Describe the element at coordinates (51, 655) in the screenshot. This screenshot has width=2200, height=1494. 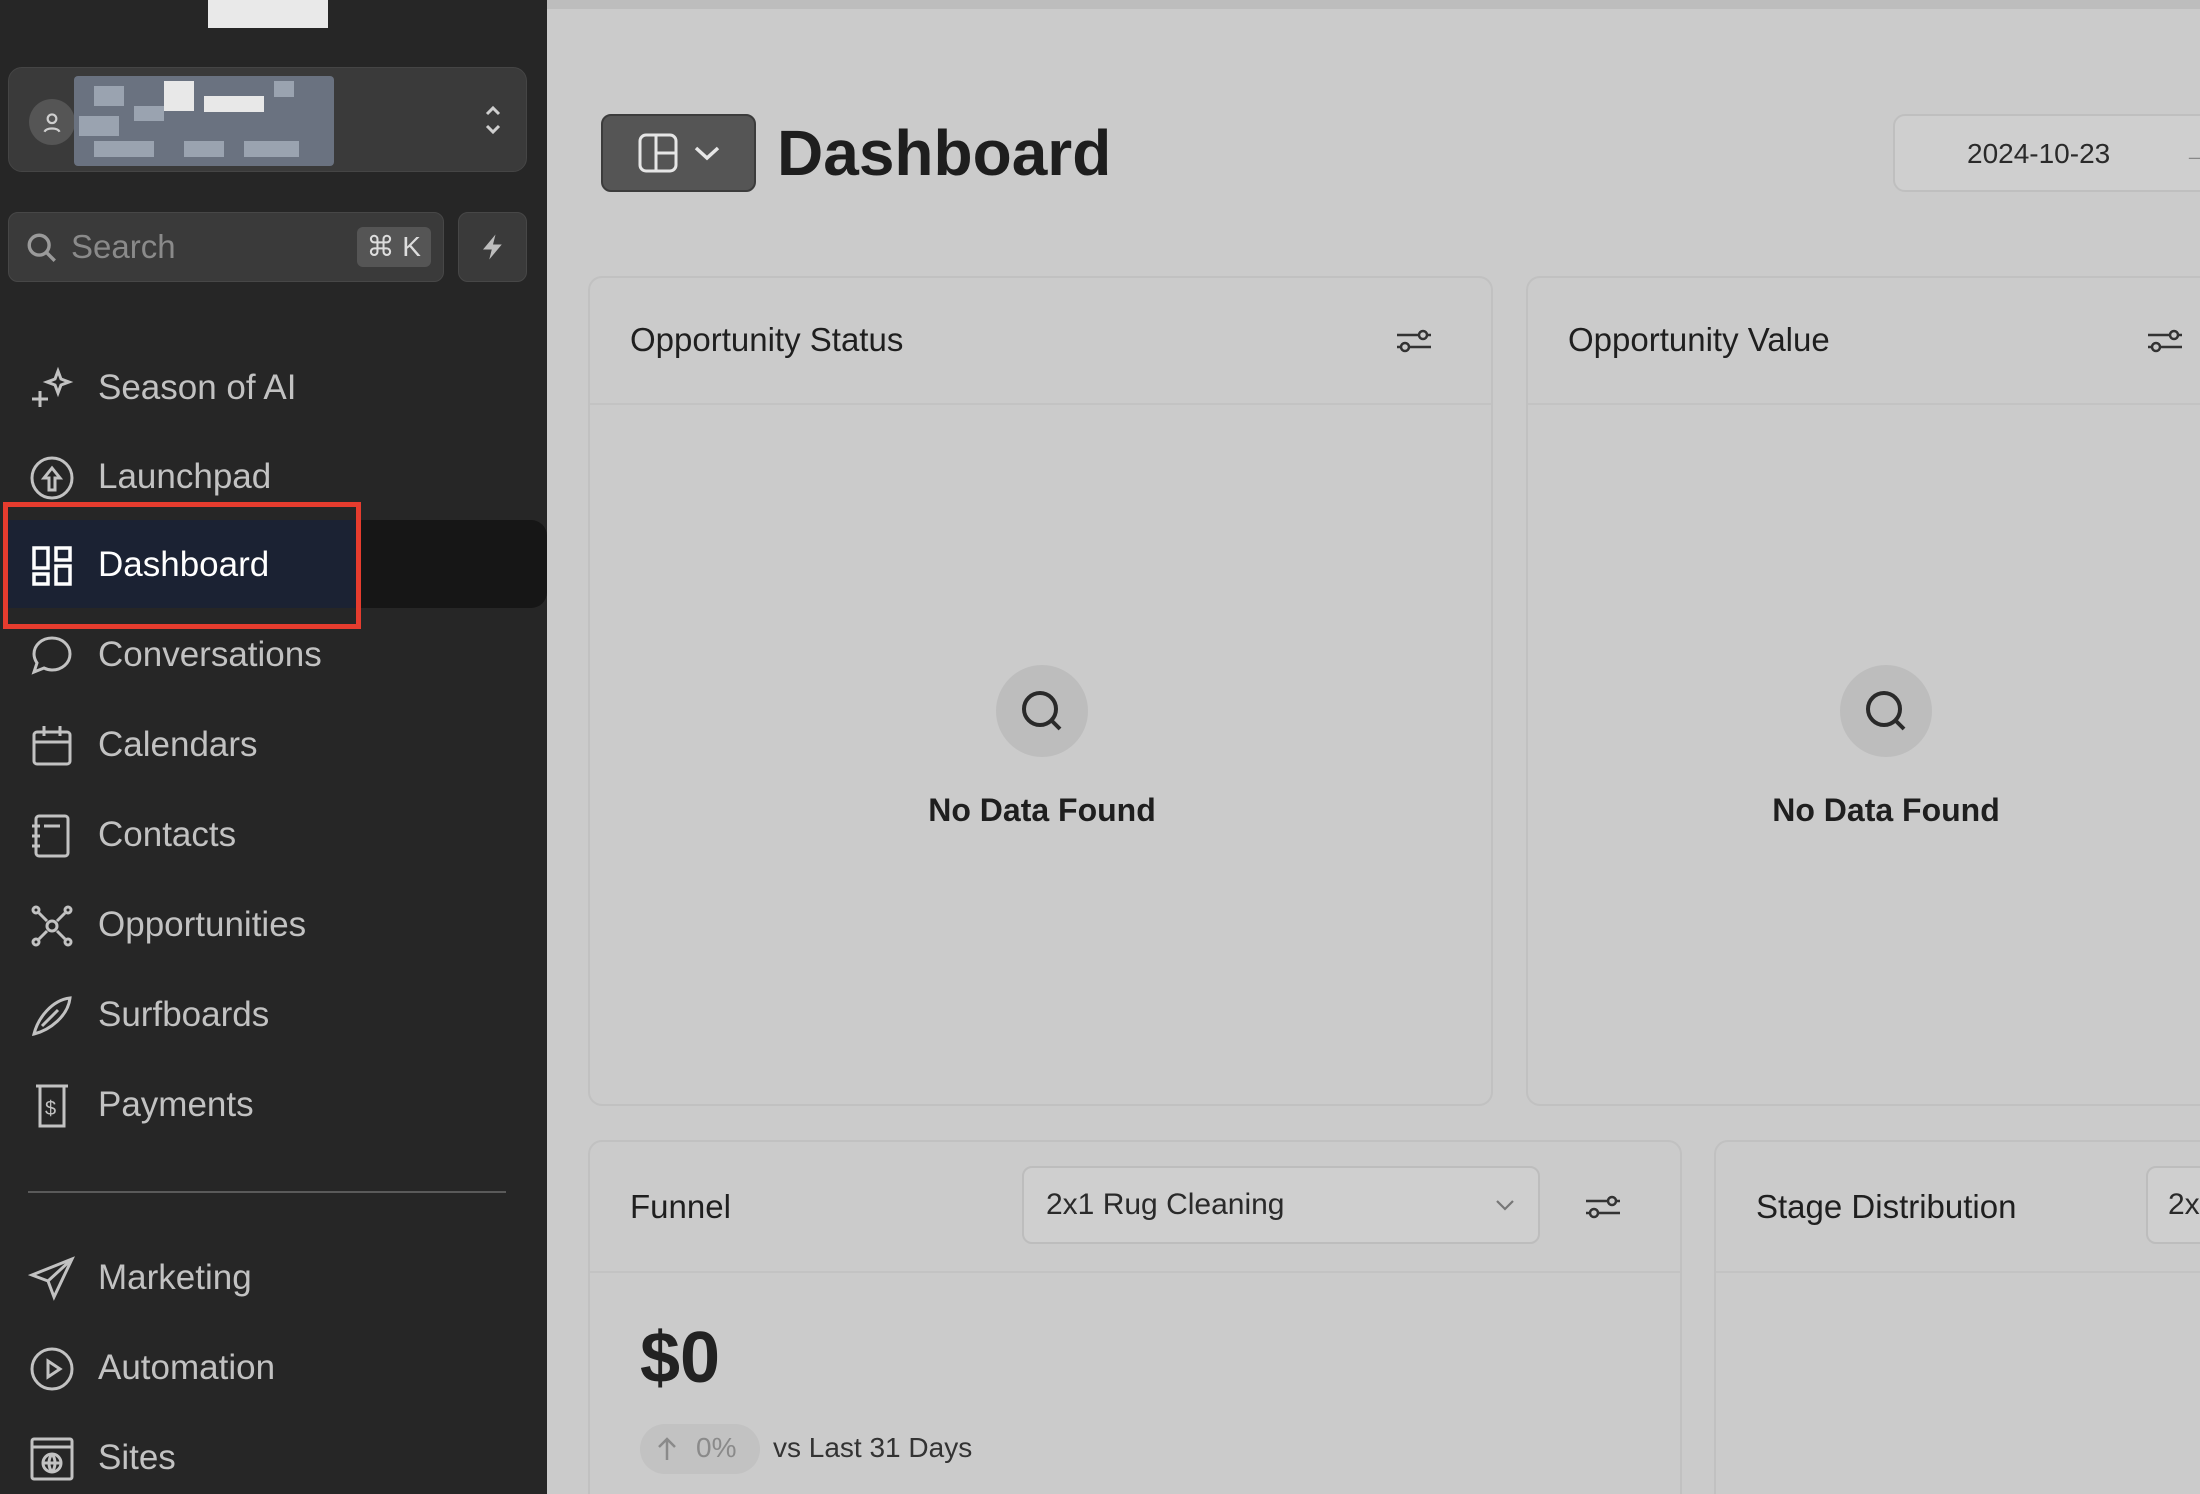
I see `chat-bubble-icon` at that location.